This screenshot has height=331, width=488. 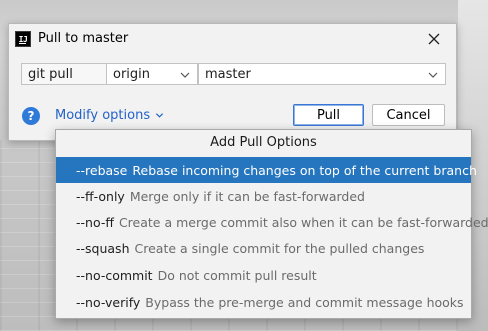 I want to click on cancel-button-label: Cancel, so click(x=408, y=115).